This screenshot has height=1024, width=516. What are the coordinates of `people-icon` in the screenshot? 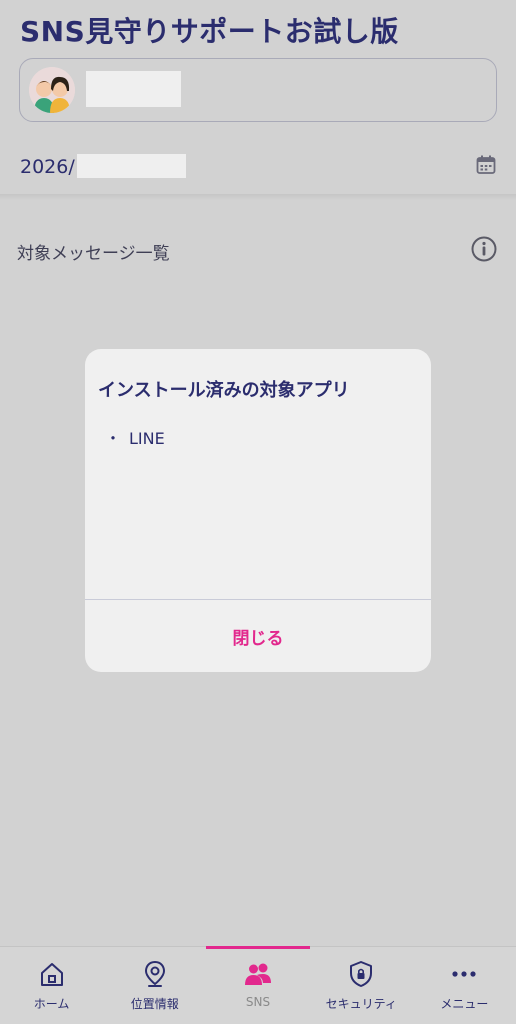 It's located at (258, 974).